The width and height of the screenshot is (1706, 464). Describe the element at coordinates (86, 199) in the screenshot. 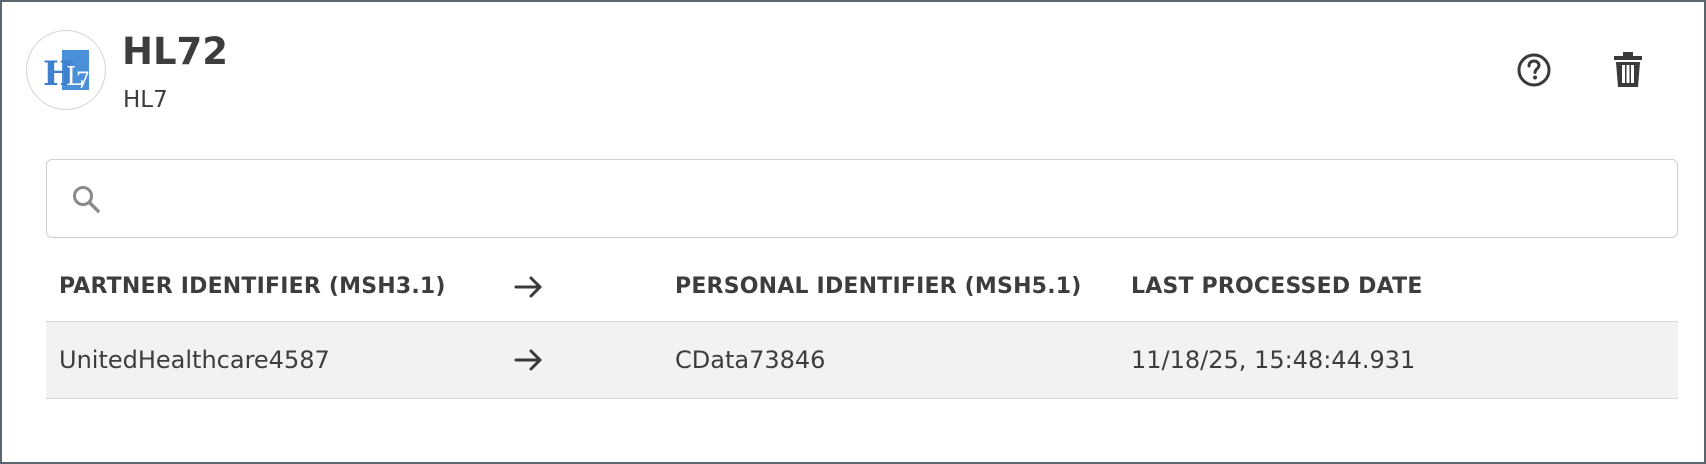

I see `search-icon` at that location.